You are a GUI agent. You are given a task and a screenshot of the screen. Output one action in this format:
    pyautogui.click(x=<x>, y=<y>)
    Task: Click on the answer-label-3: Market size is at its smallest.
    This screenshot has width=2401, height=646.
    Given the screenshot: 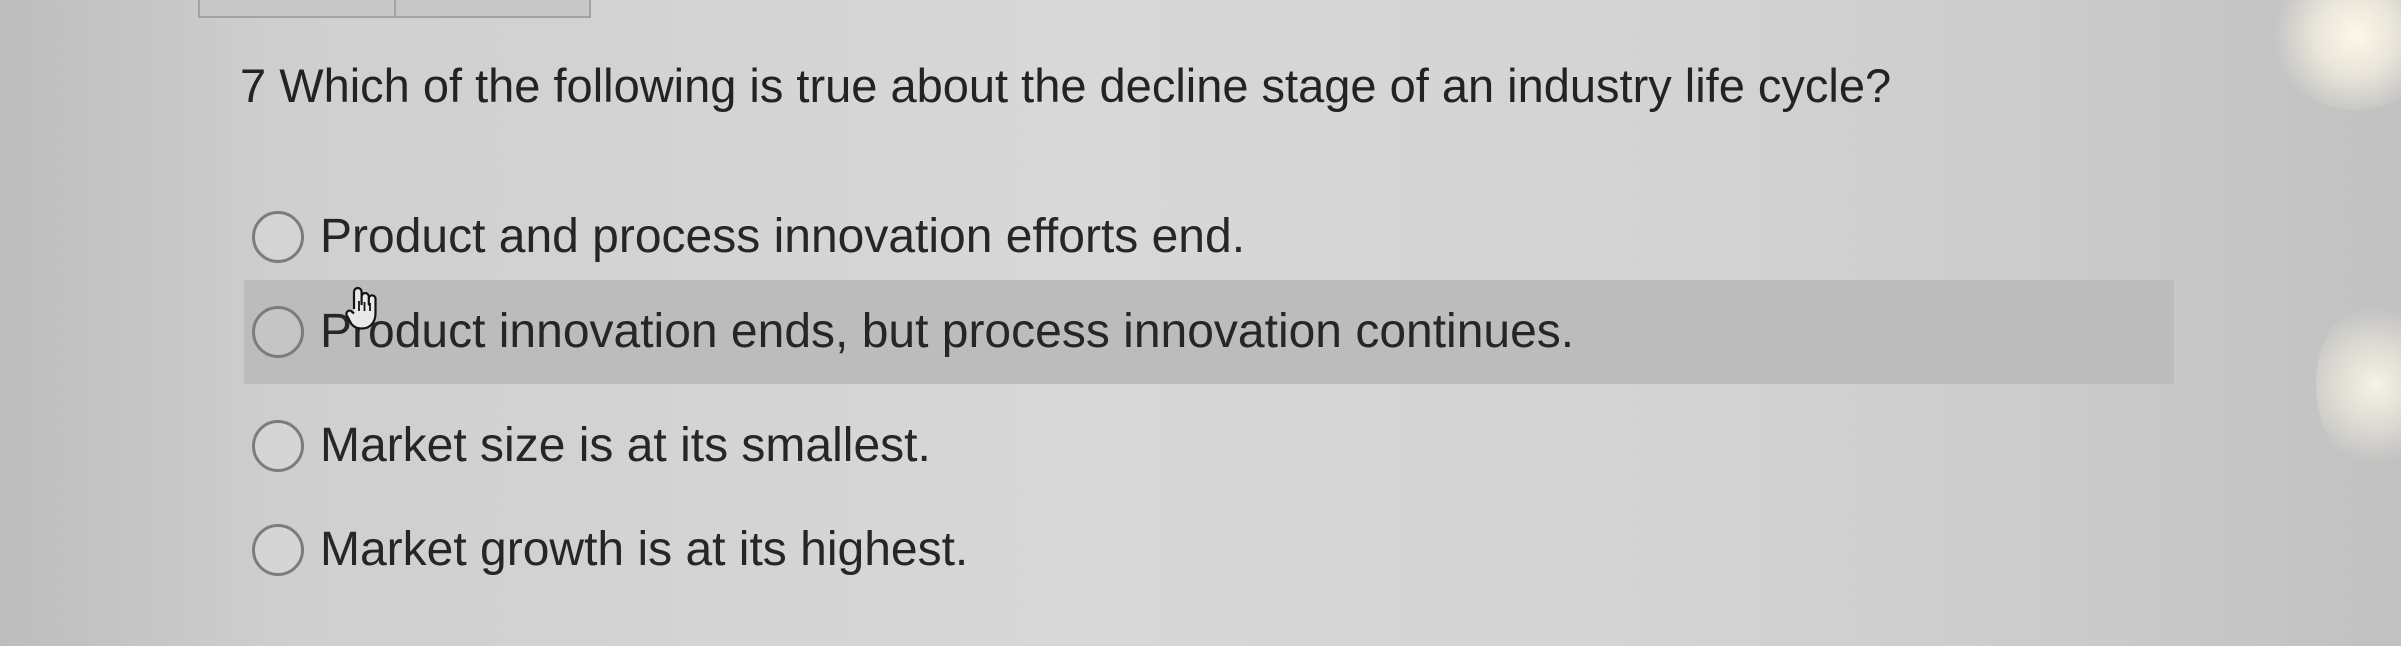 What is the action you would take?
    pyautogui.click(x=625, y=445)
    